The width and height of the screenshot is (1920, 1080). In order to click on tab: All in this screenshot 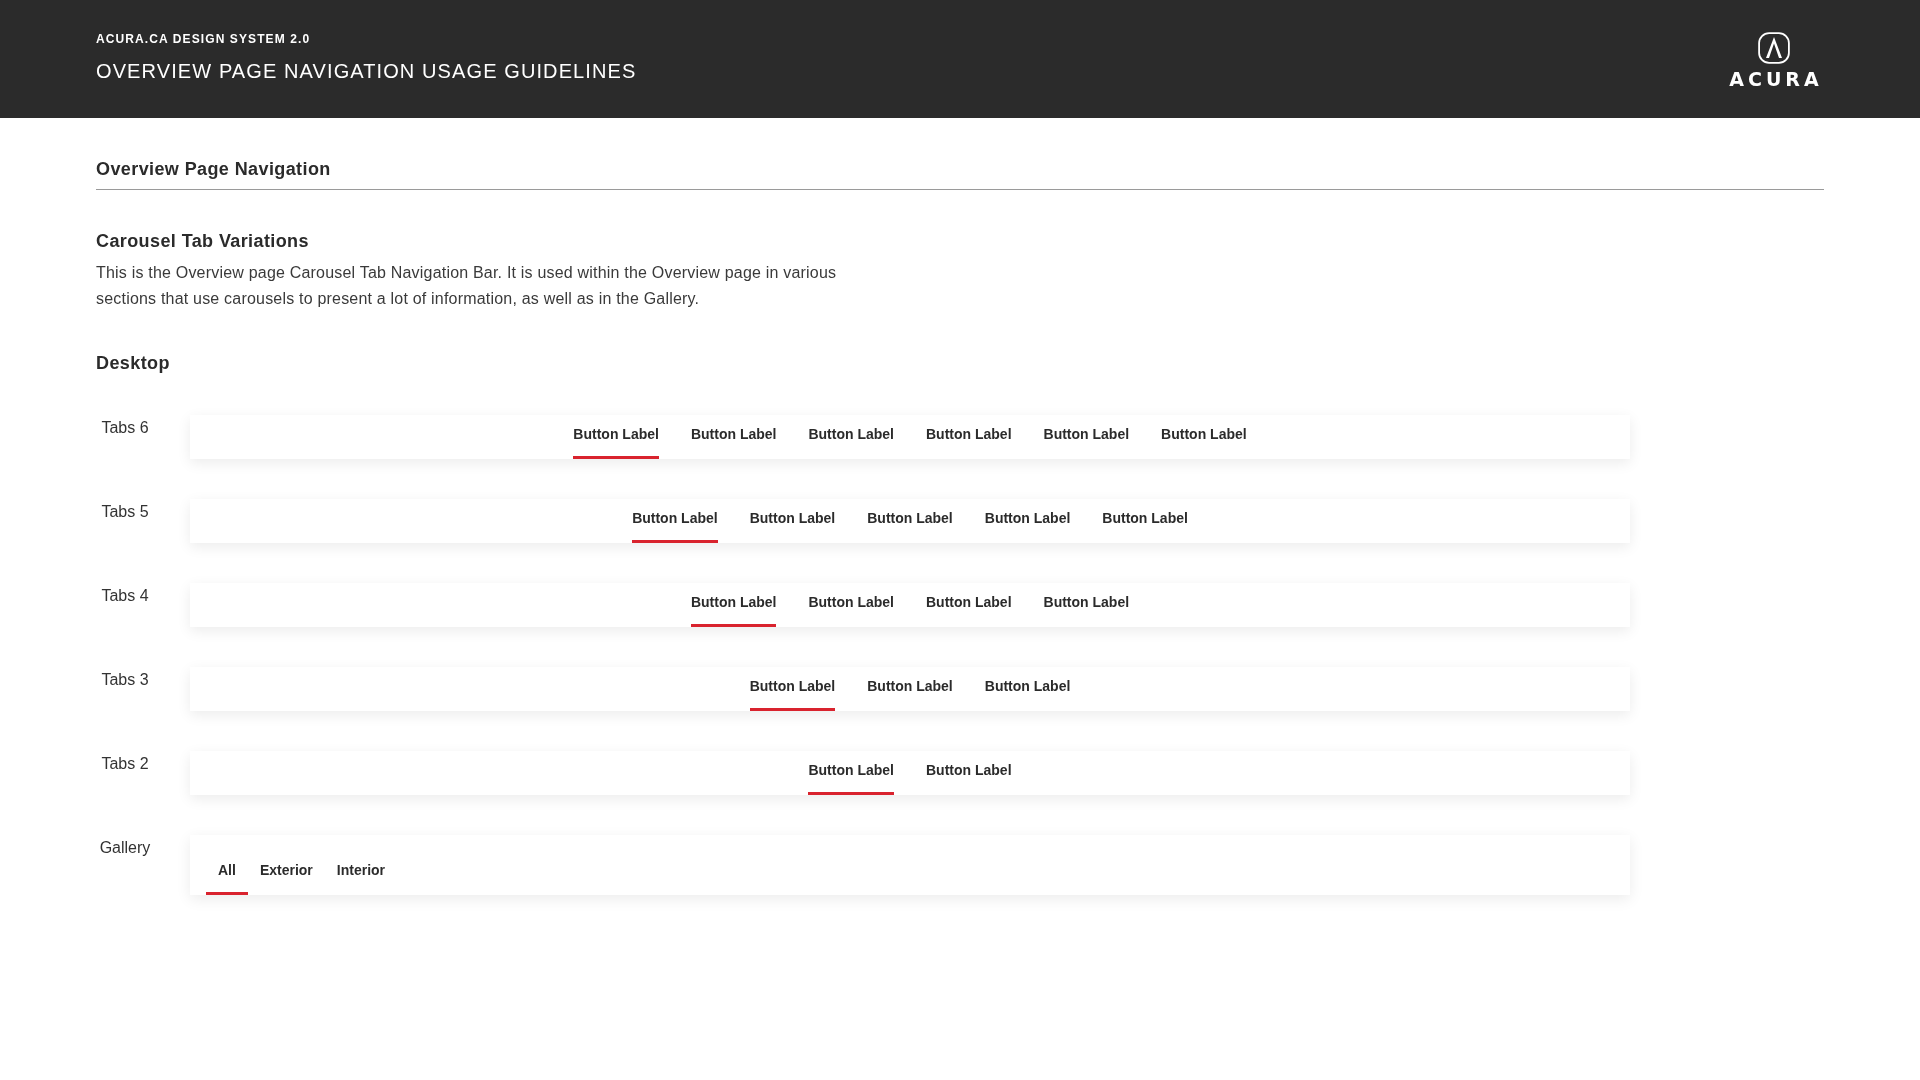, I will do `click(227, 865)`.